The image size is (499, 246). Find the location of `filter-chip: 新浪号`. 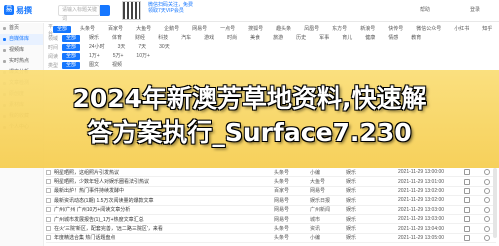

filter-chip: 新浪号 is located at coordinates (367, 29).